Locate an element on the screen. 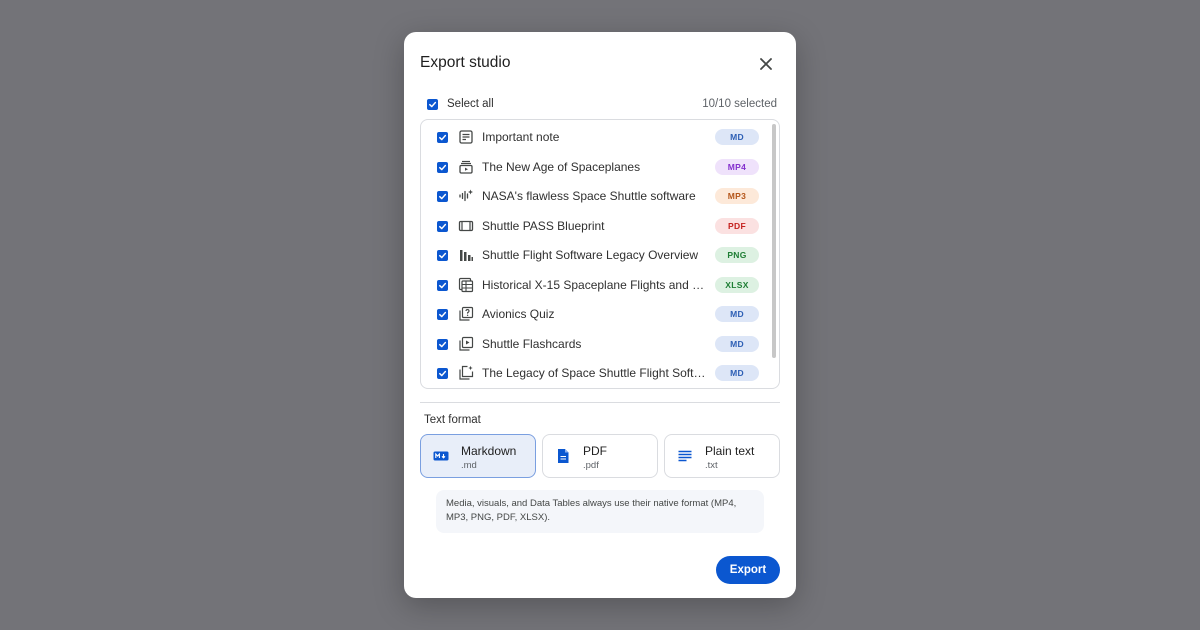  flashcards-icon is located at coordinates (466, 343).